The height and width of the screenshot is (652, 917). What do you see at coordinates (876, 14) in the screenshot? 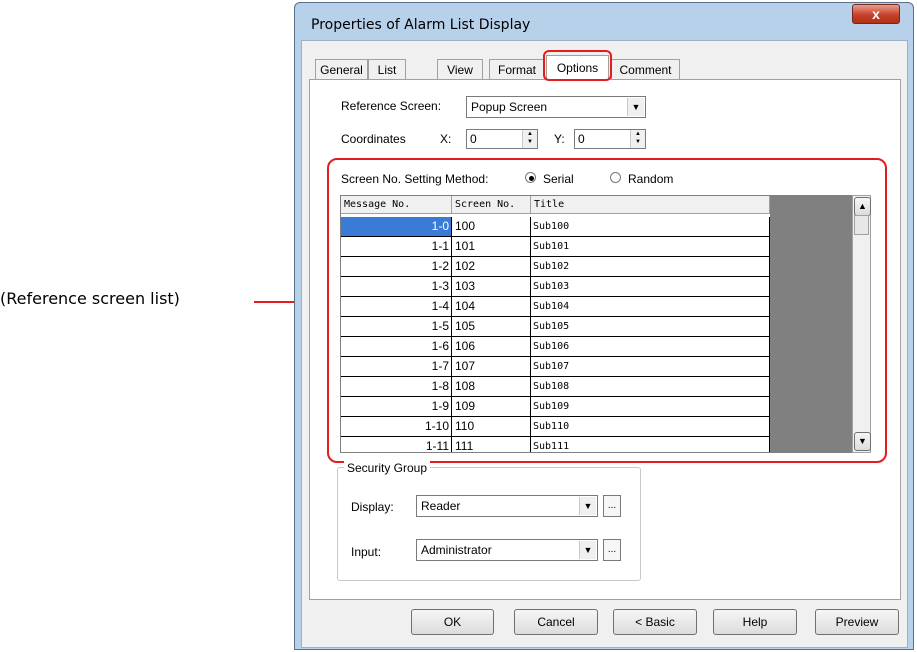
I see `close-button: x` at bounding box center [876, 14].